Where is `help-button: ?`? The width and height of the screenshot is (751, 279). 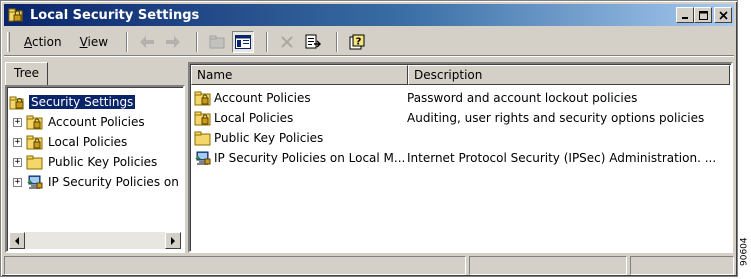 help-button: ? is located at coordinates (357, 42).